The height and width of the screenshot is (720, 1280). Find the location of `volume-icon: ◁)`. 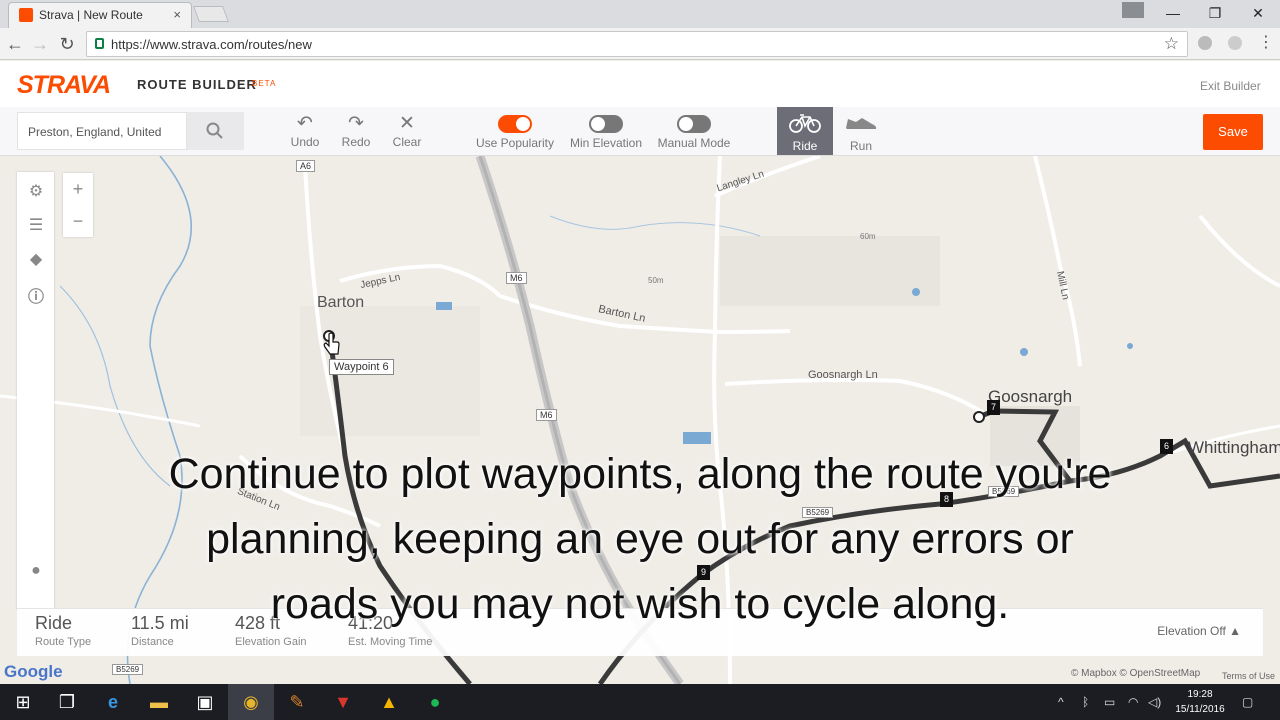

volume-icon: ◁) is located at coordinates (1154, 702).